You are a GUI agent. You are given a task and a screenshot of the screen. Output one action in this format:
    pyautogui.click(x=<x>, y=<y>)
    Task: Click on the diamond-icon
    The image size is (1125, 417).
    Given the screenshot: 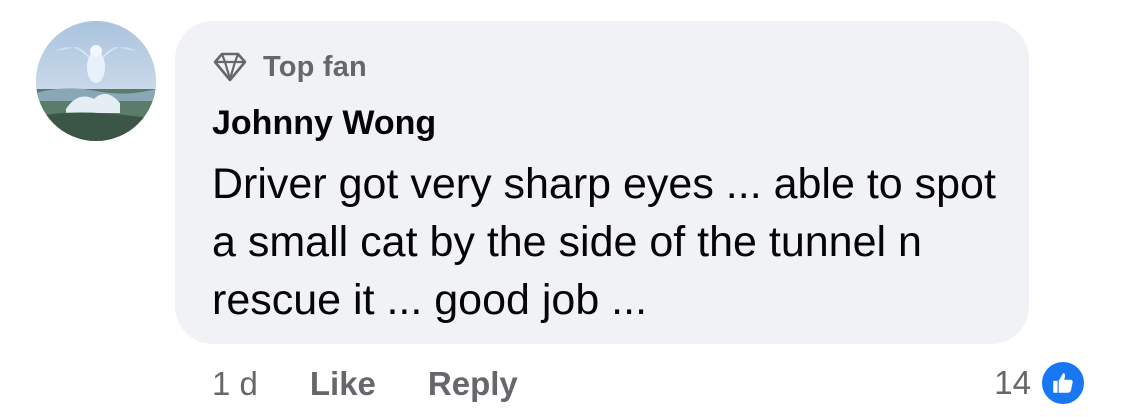 What is the action you would take?
    pyautogui.click(x=230, y=67)
    